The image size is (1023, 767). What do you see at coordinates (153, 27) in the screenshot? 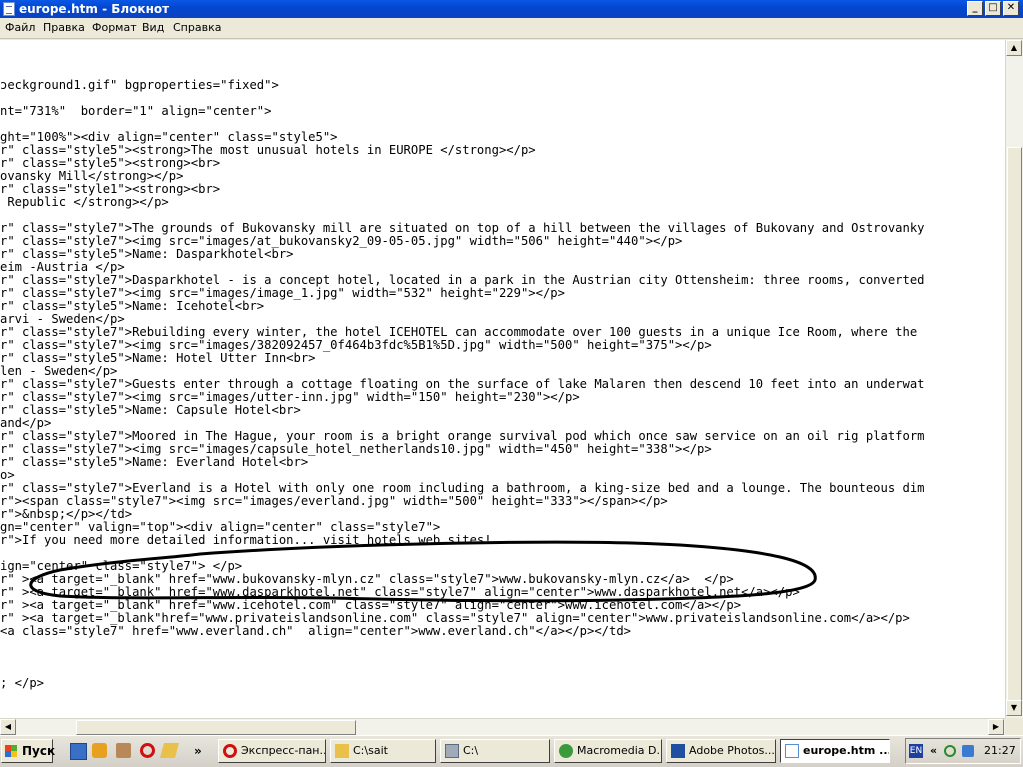
I see `menu-view: Вид` at bounding box center [153, 27].